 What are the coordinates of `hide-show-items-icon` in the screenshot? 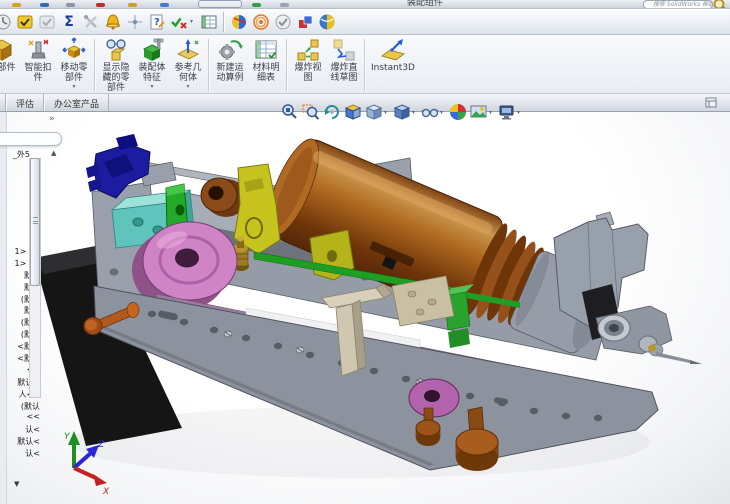 It's located at (429, 112).